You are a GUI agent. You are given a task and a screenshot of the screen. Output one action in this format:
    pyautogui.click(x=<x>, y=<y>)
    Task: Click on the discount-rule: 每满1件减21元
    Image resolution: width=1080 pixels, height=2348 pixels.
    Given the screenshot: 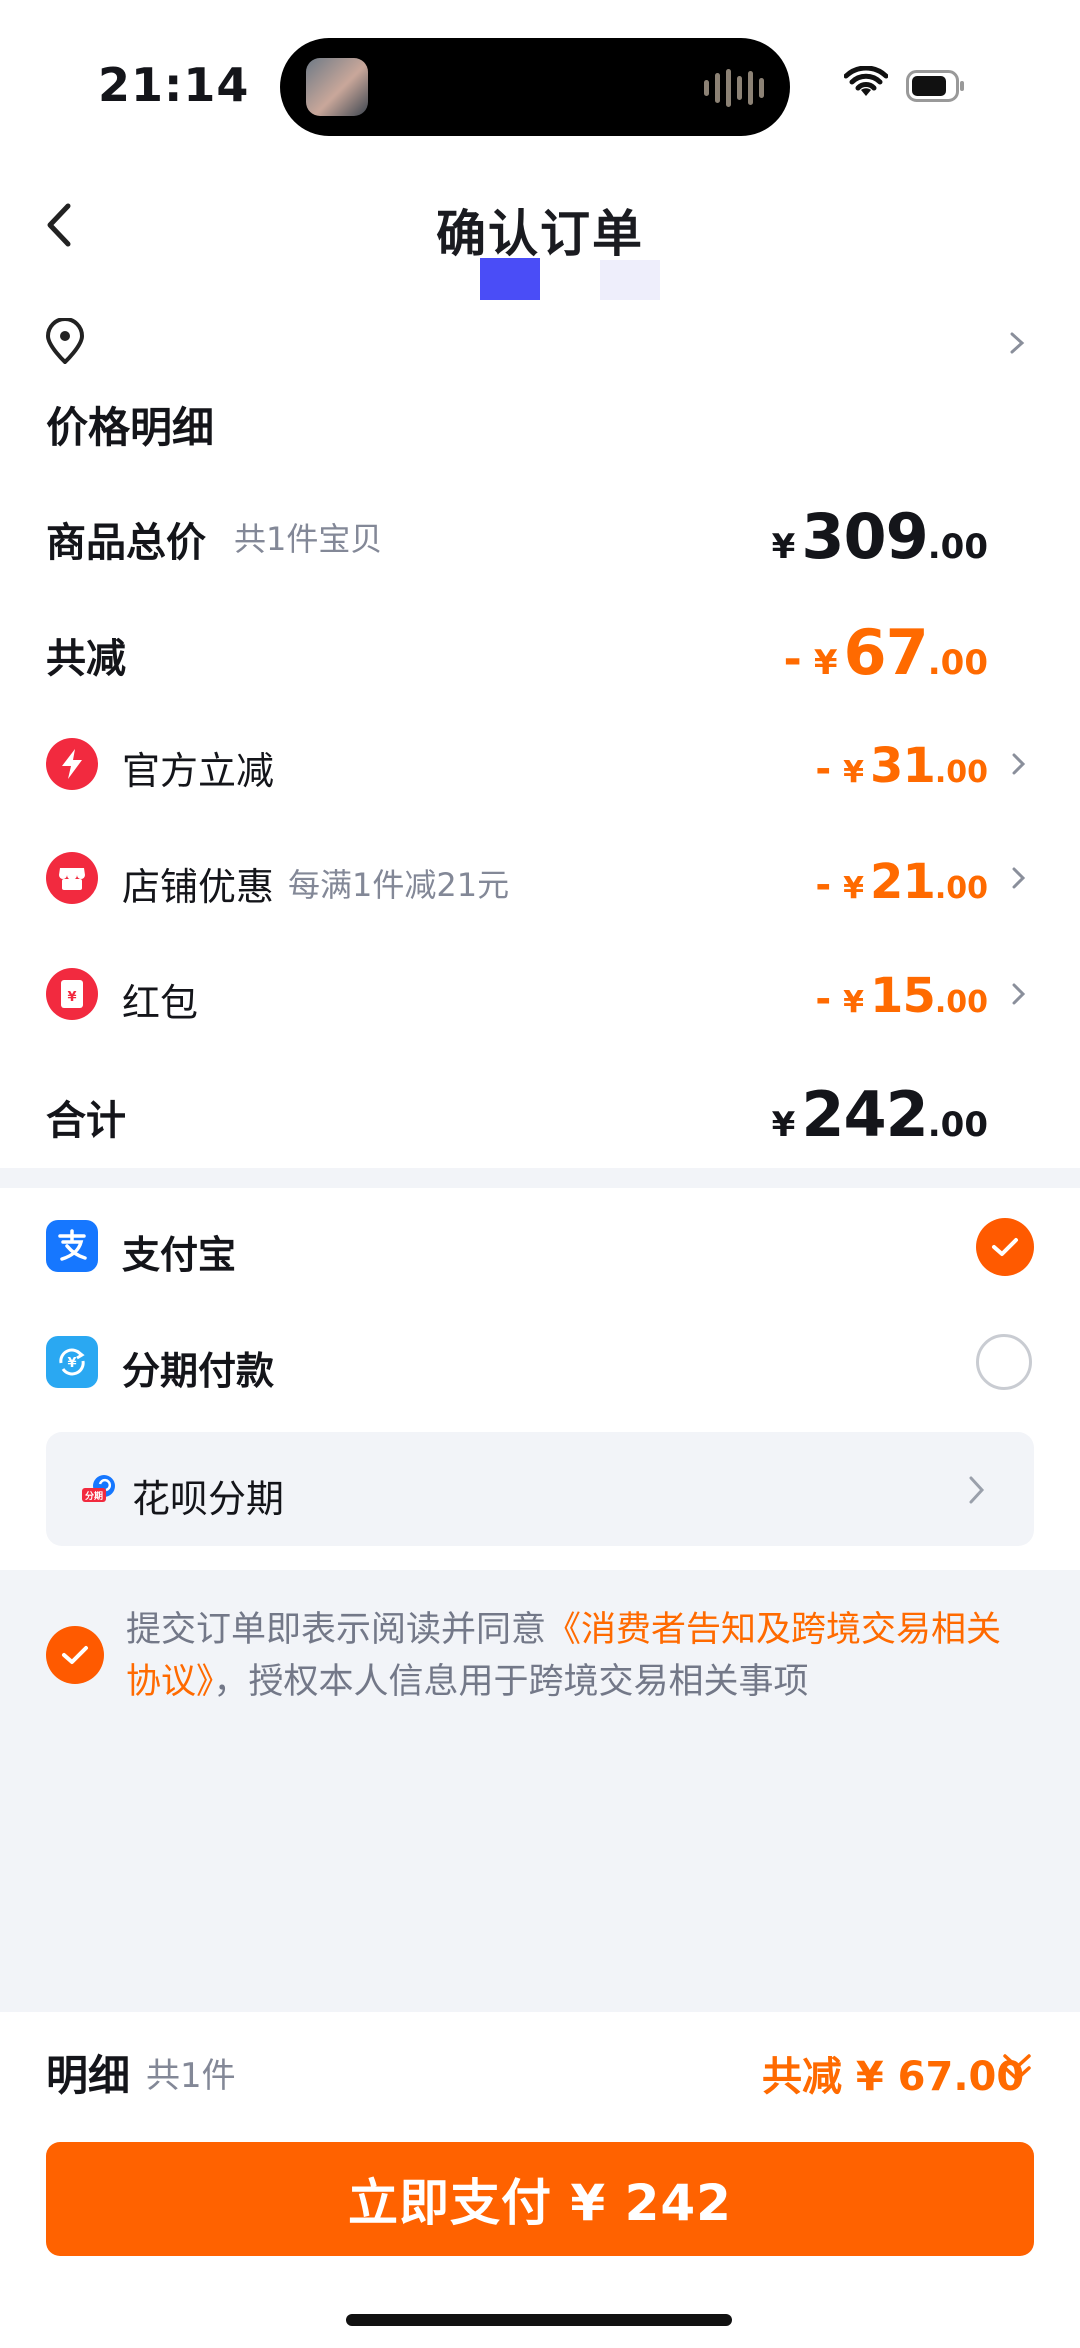 What is the action you would take?
    pyautogui.click(x=399, y=885)
    